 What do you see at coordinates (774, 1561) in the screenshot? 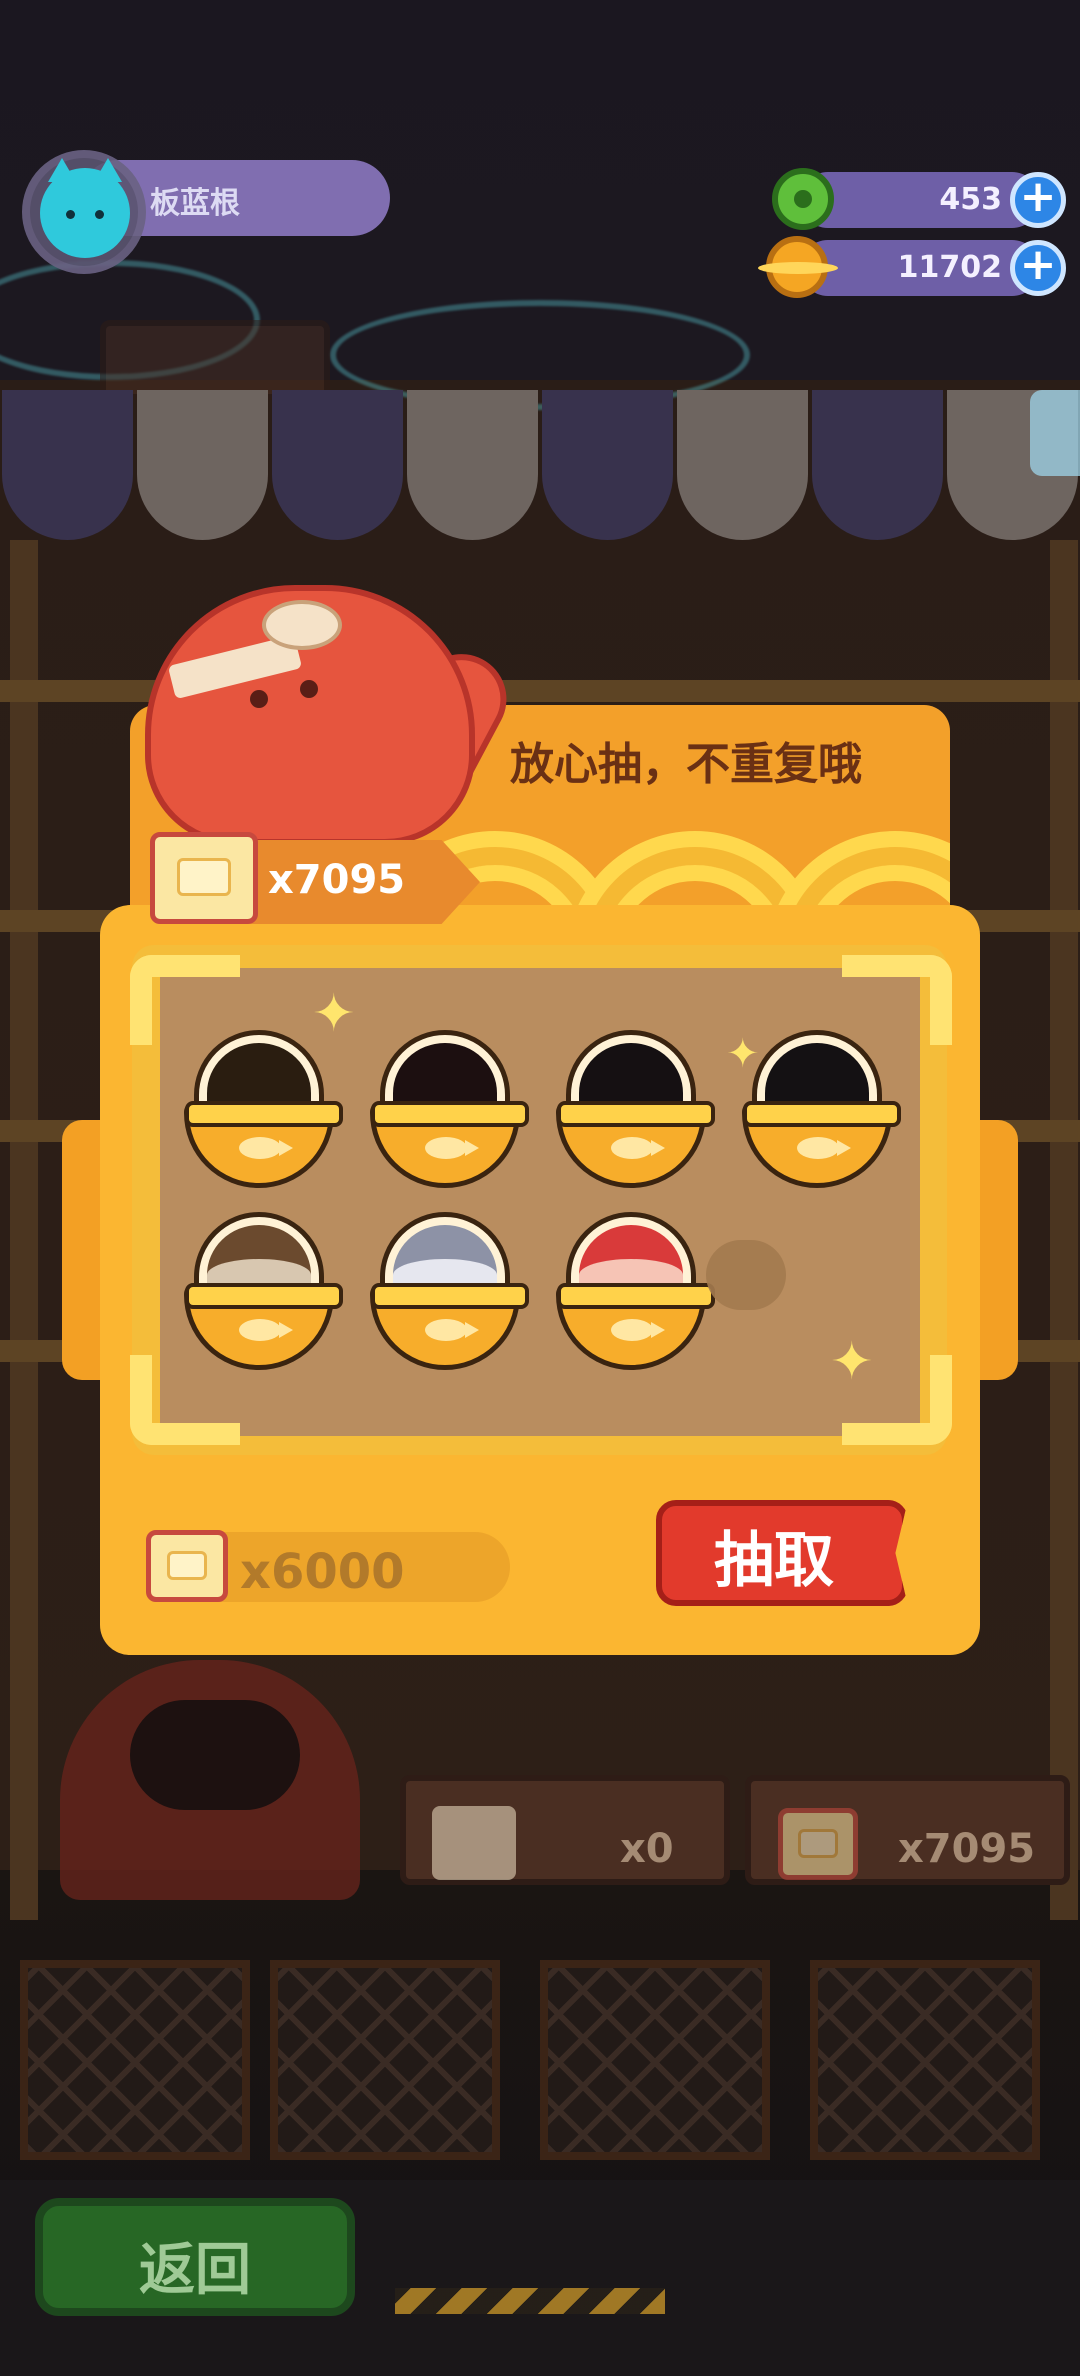
I see `draw-button-label: 抽取` at bounding box center [774, 1561].